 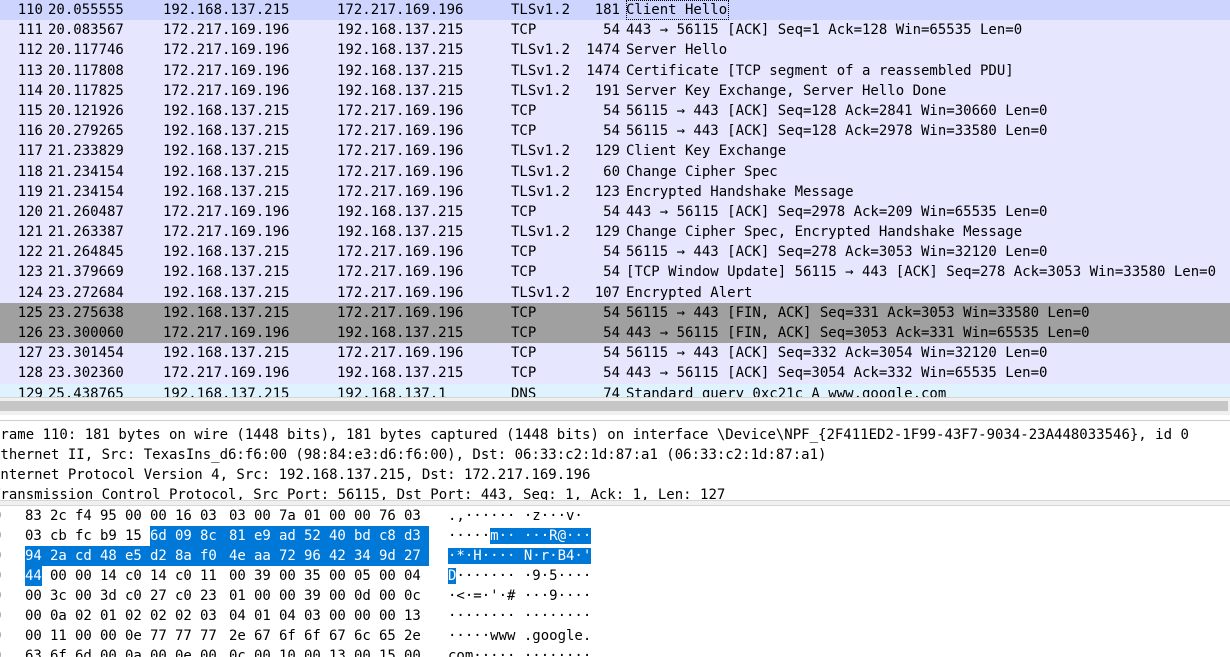 I want to click on hex-byte: aa, so click(x=266, y=556).